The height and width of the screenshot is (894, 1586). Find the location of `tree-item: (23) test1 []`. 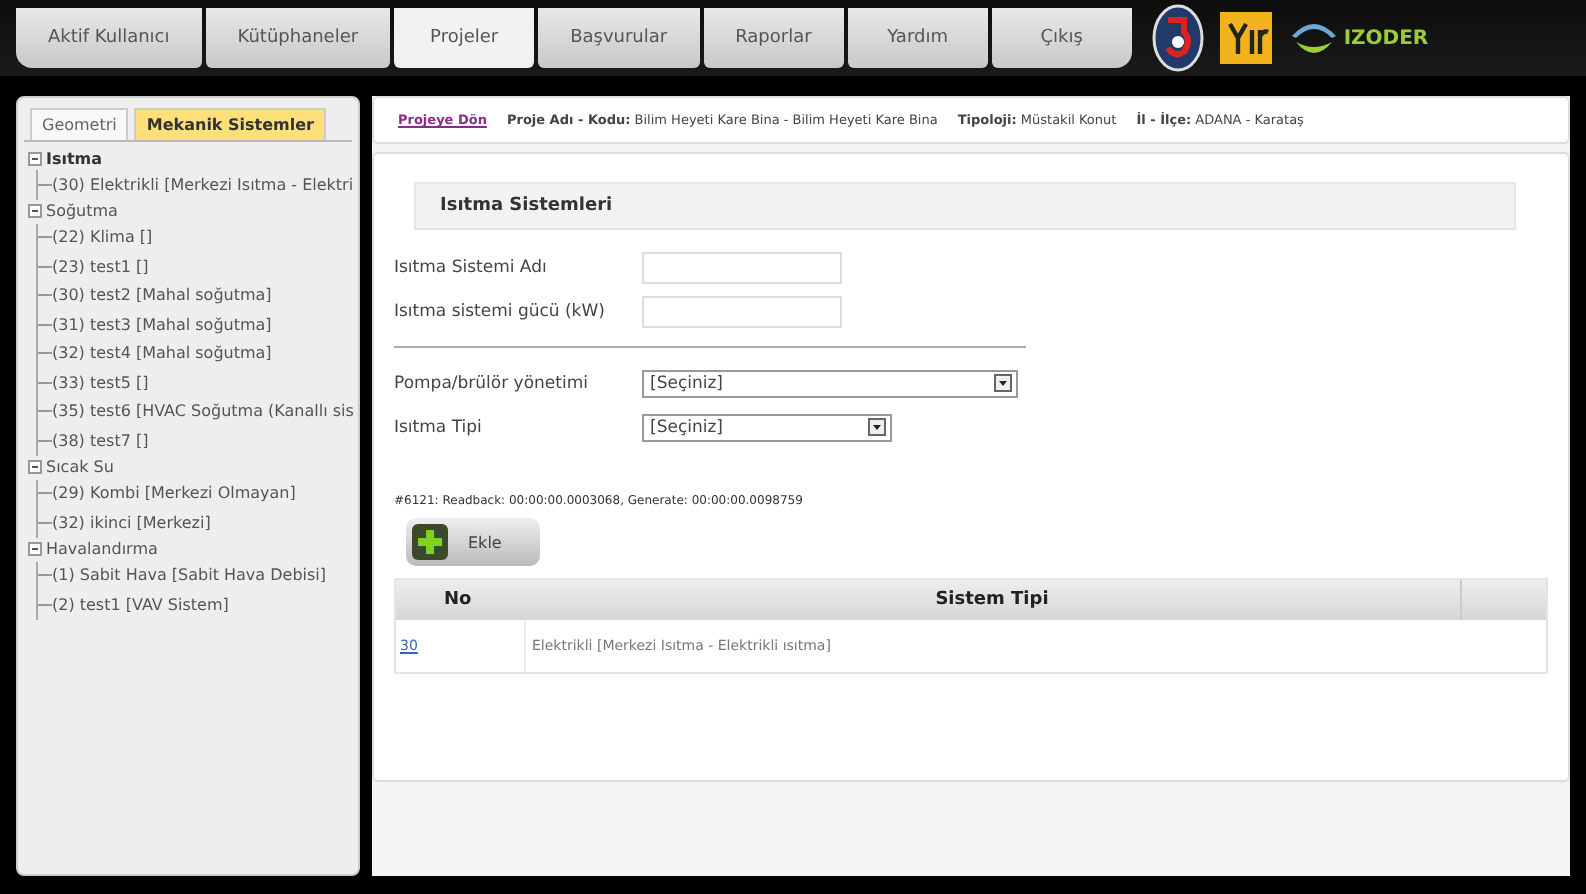

tree-item: (23) test1 [] is located at coordinates (100, 266).